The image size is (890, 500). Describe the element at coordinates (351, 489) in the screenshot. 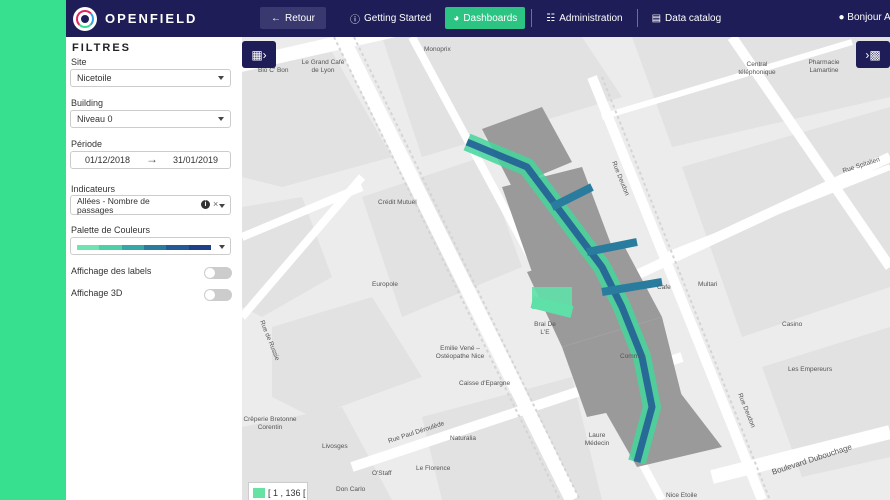

I see `map-label: Don Carlo` at that location.